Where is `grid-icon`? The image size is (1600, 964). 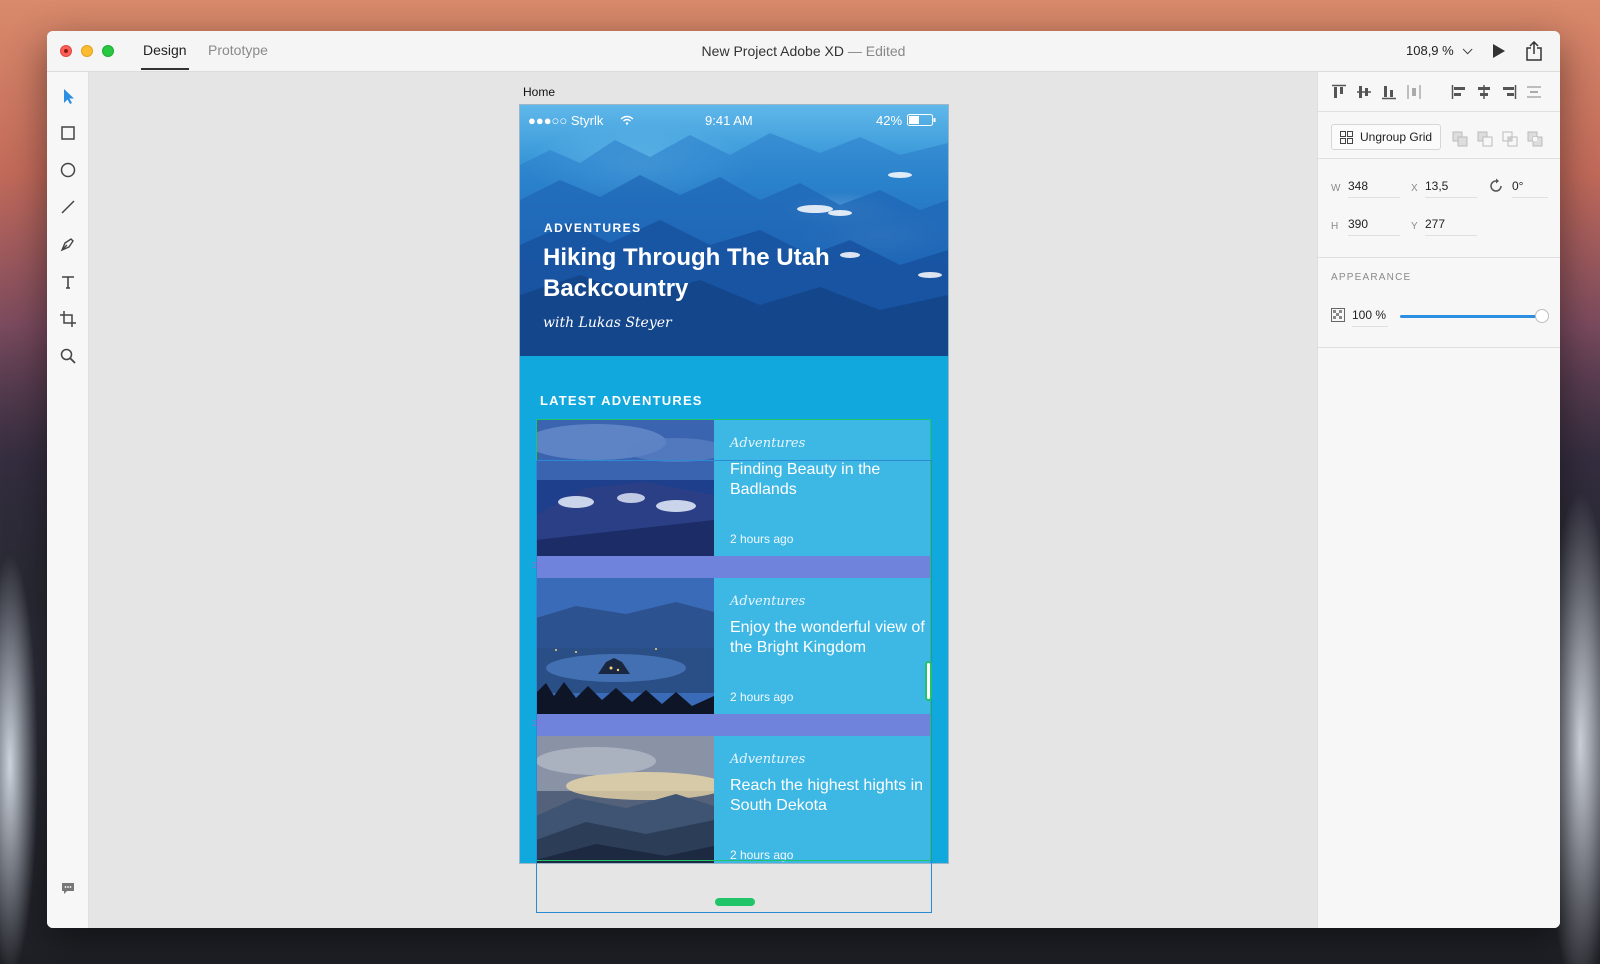
grid-icon is located at coordinates (1346, 137).